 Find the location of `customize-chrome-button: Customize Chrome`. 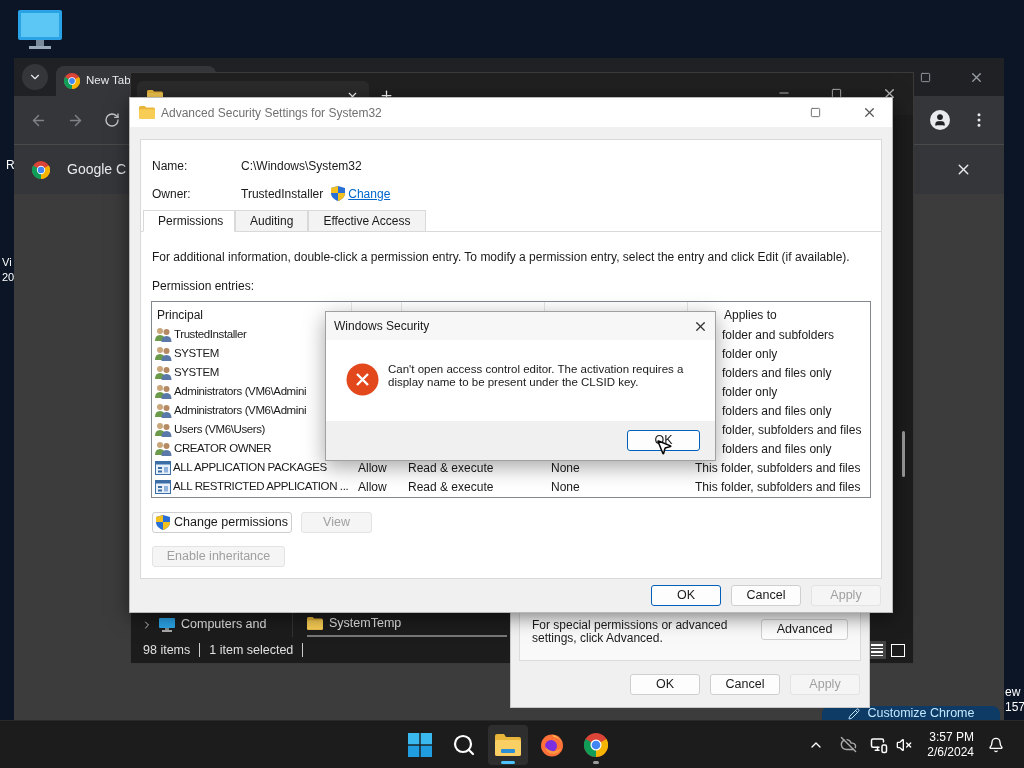

customize-chrome-button: Customize Chrome is located at coordinates (911, 713).